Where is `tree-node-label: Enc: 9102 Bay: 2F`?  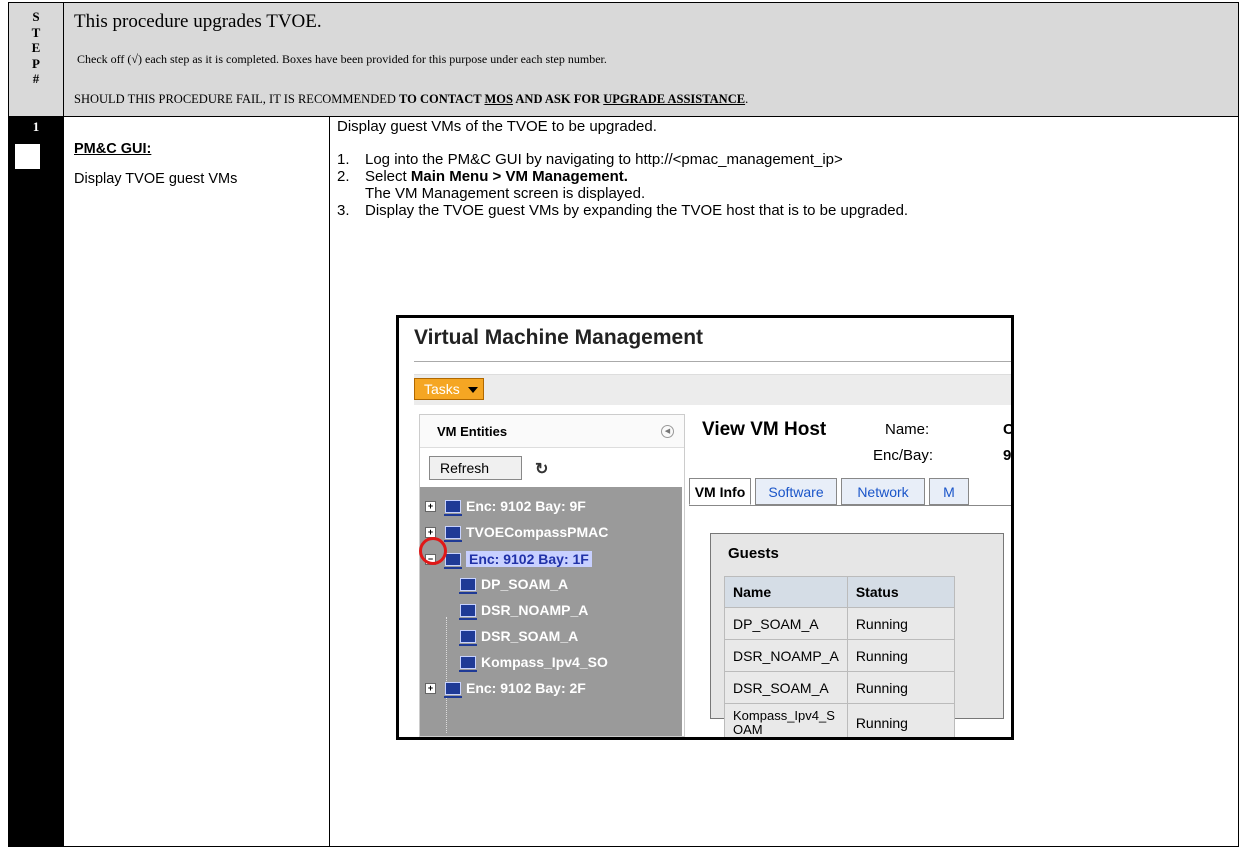 tree-node-label: Enc: 9102 Bay: 2F is located at coordinates (526, 688).